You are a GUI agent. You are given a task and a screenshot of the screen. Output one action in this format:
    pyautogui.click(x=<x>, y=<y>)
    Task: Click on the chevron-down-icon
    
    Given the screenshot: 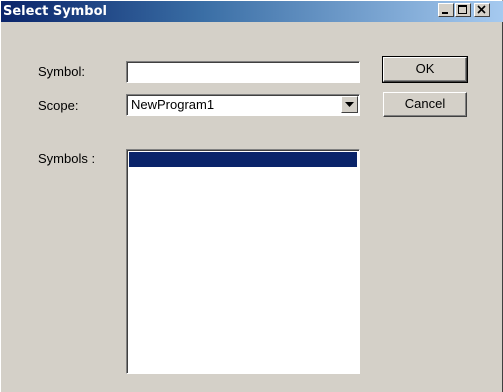 What is the action you would take?
    pyautogui.click(x=349, y=104)
    